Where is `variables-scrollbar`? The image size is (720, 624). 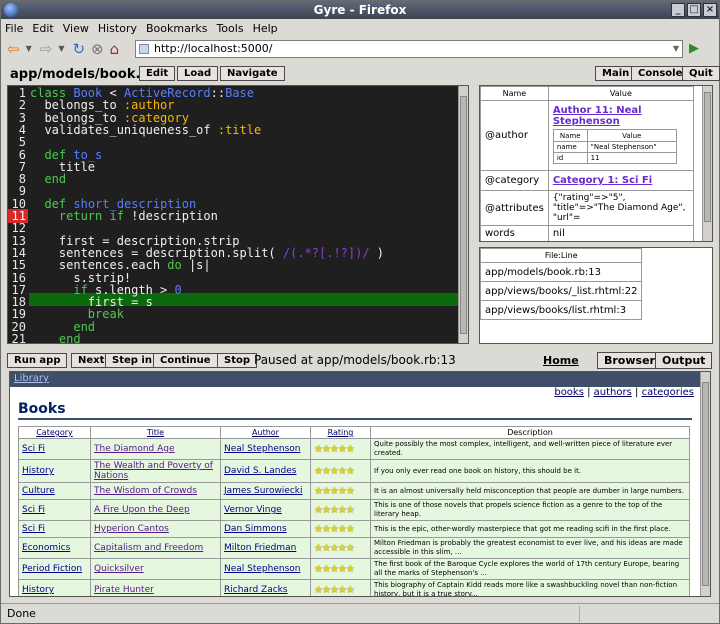
variables-scrollbar is located at coordinates (707, 163).